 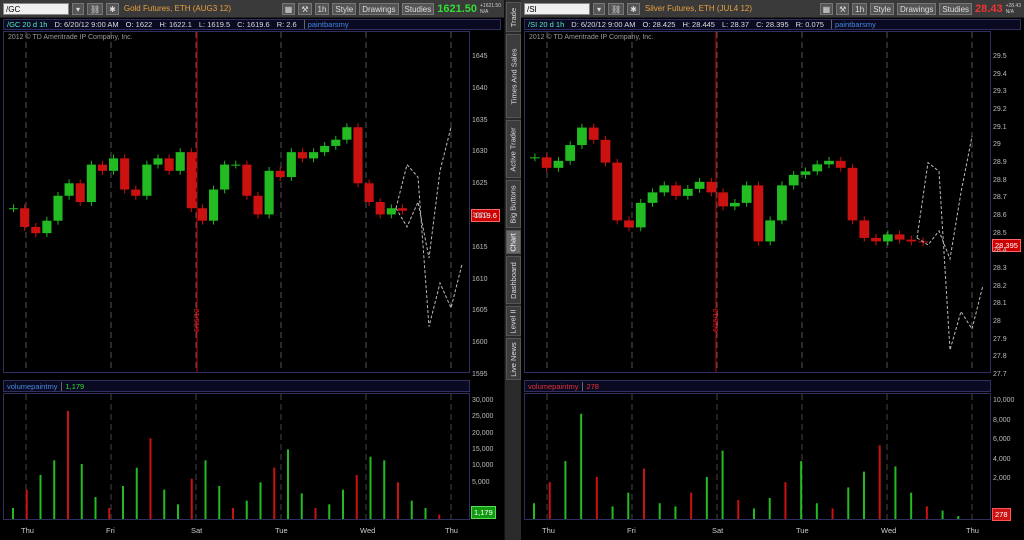 What do you see at coordinates (483, 417) in the screenshot?
I see `volume-tick-label: 25,000` at bounding box center [483, 417].